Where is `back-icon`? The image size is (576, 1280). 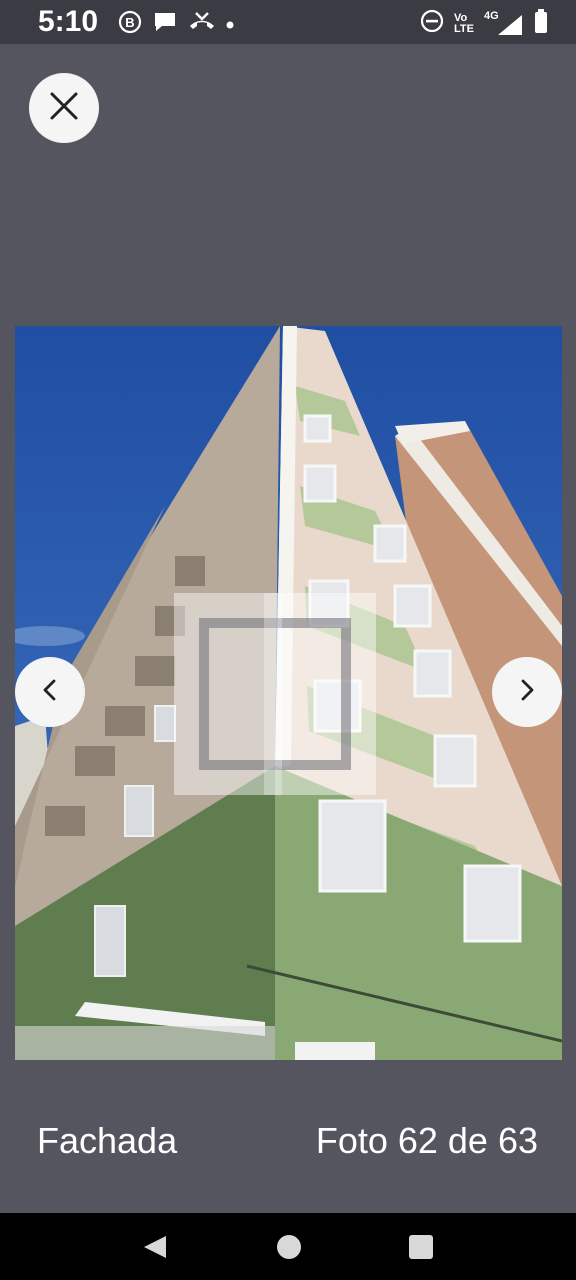 back-icon is located at coordinates (155, 1249).